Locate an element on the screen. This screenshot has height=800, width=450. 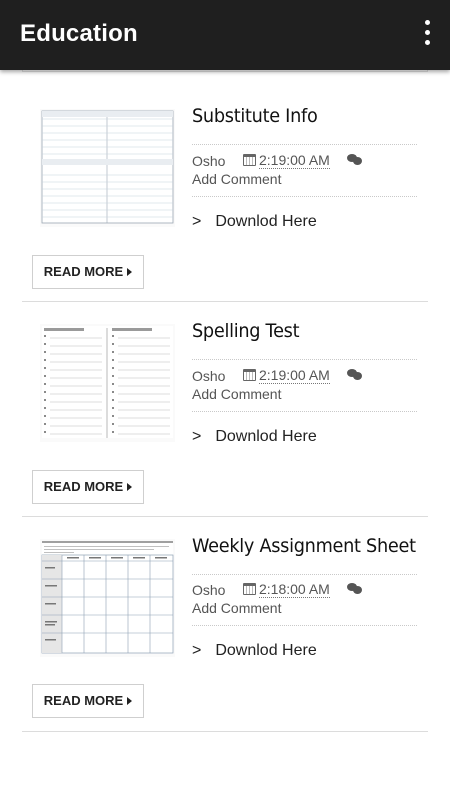
weekly-assignment-image is located at coordinates (107, 597).